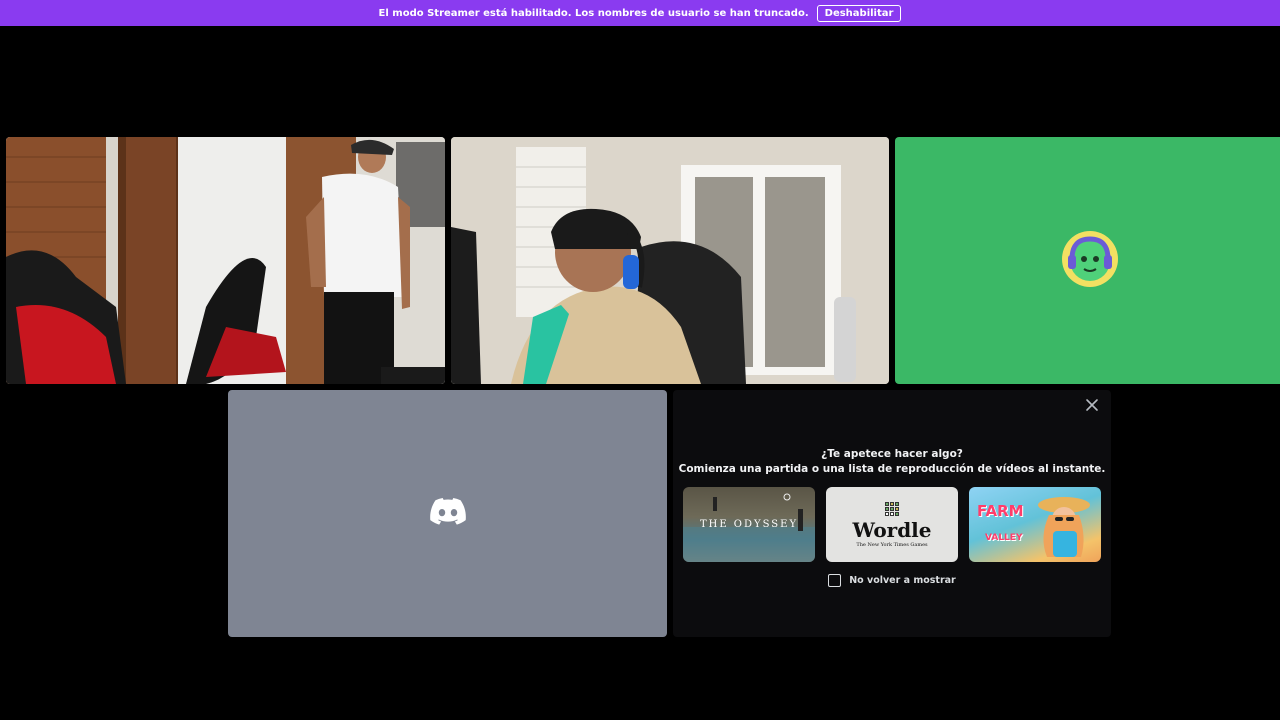 This screenshot has height=720, width=1280. Describe the element at coordinates (892, 508) in the screenshot. I see `wordle-grid-icon` at that location.